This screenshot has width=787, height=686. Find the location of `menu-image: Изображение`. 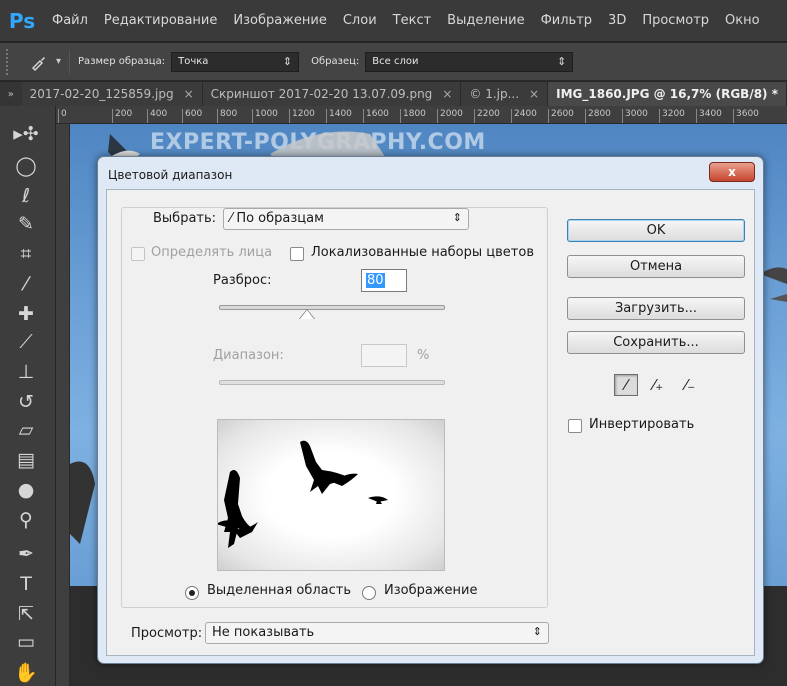

menu-image: Изображение is located at coordinates (279, 20).